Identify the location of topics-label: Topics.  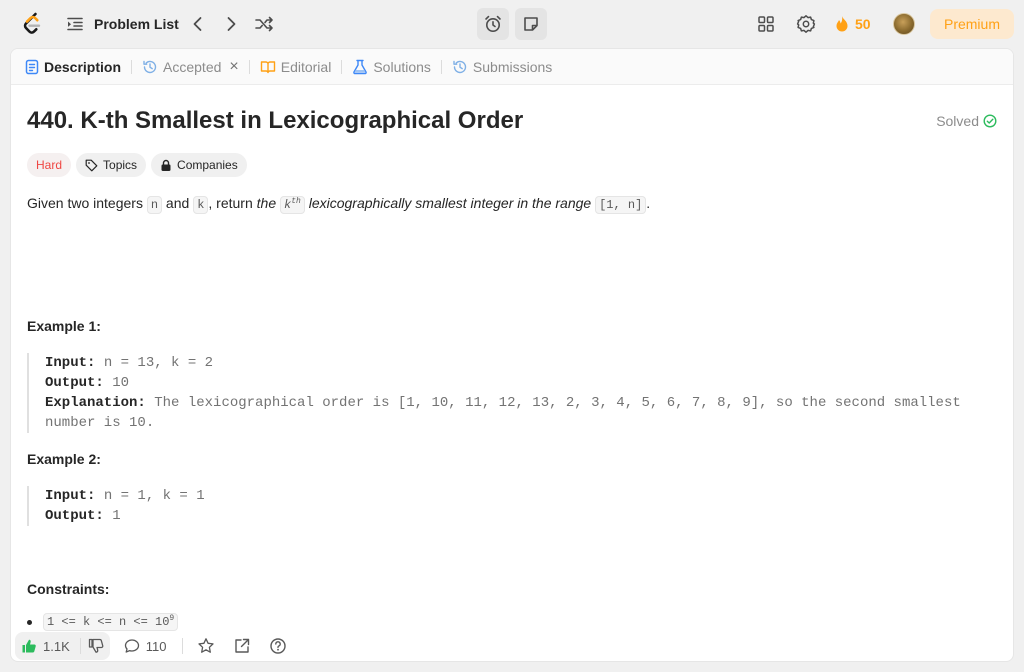
(120, 165).